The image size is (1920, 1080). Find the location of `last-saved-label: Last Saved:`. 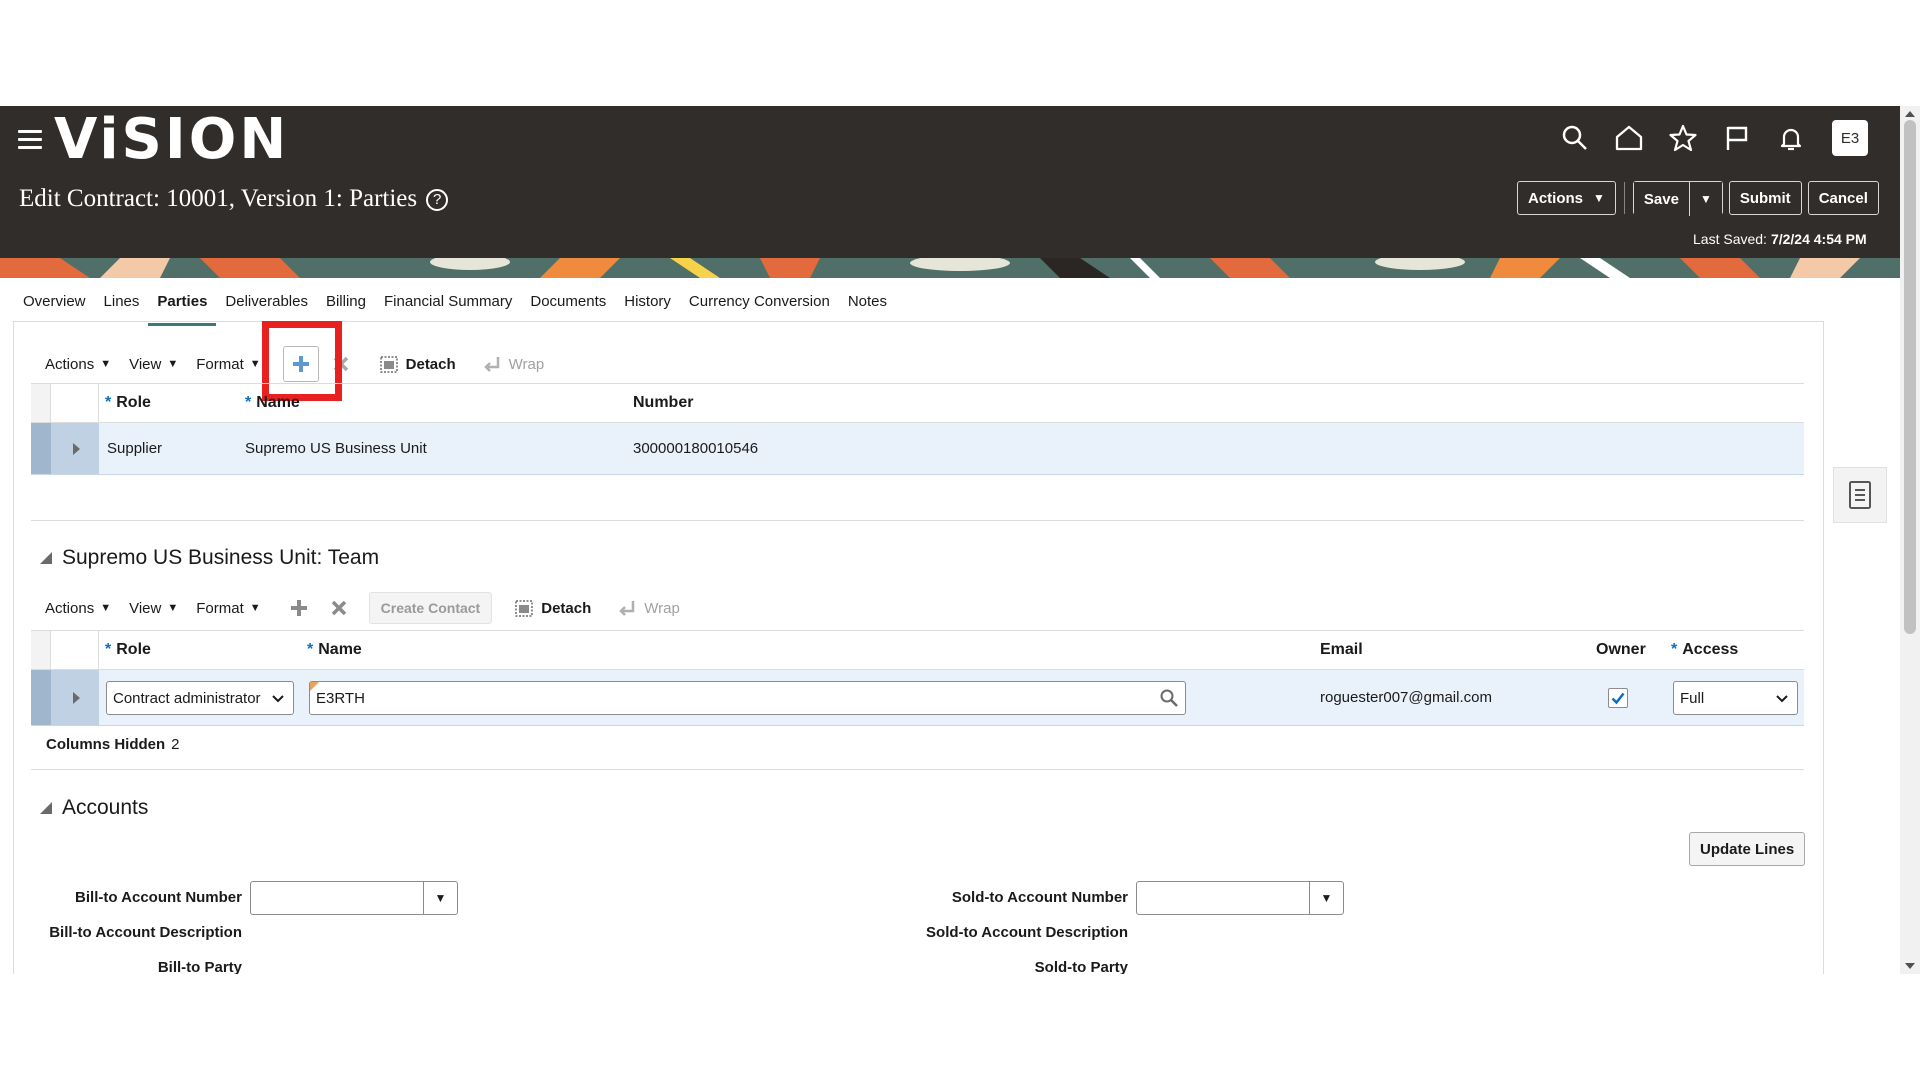

last-saved-label: Last Saved: is located at coordinates (1730, 239).